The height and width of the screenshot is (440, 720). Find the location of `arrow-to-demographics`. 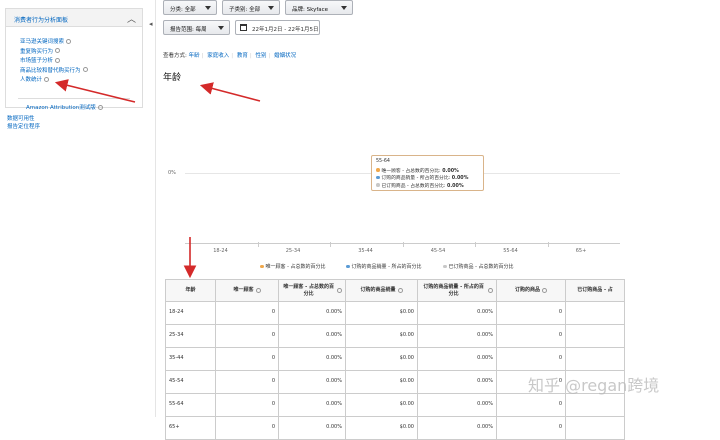

arrow-to-demographics is located at coordinates (95, 91).